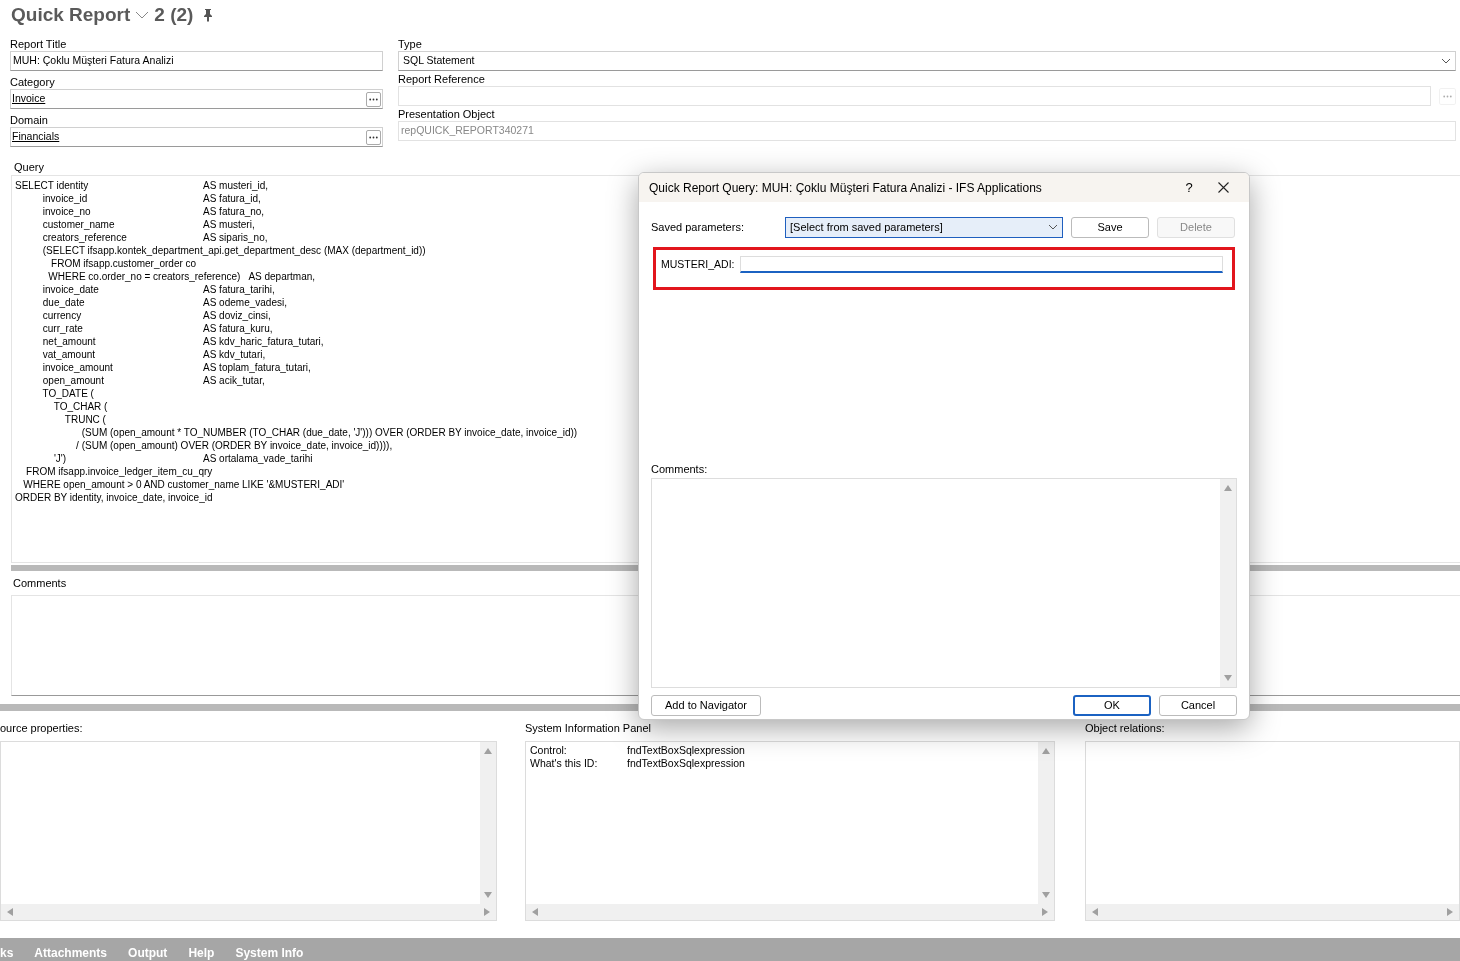 This screenshot has width=1460, height=961. Describe the element at coordinates (62, 328) in the screenshot. I see `code-text: curr_rate` at that location.